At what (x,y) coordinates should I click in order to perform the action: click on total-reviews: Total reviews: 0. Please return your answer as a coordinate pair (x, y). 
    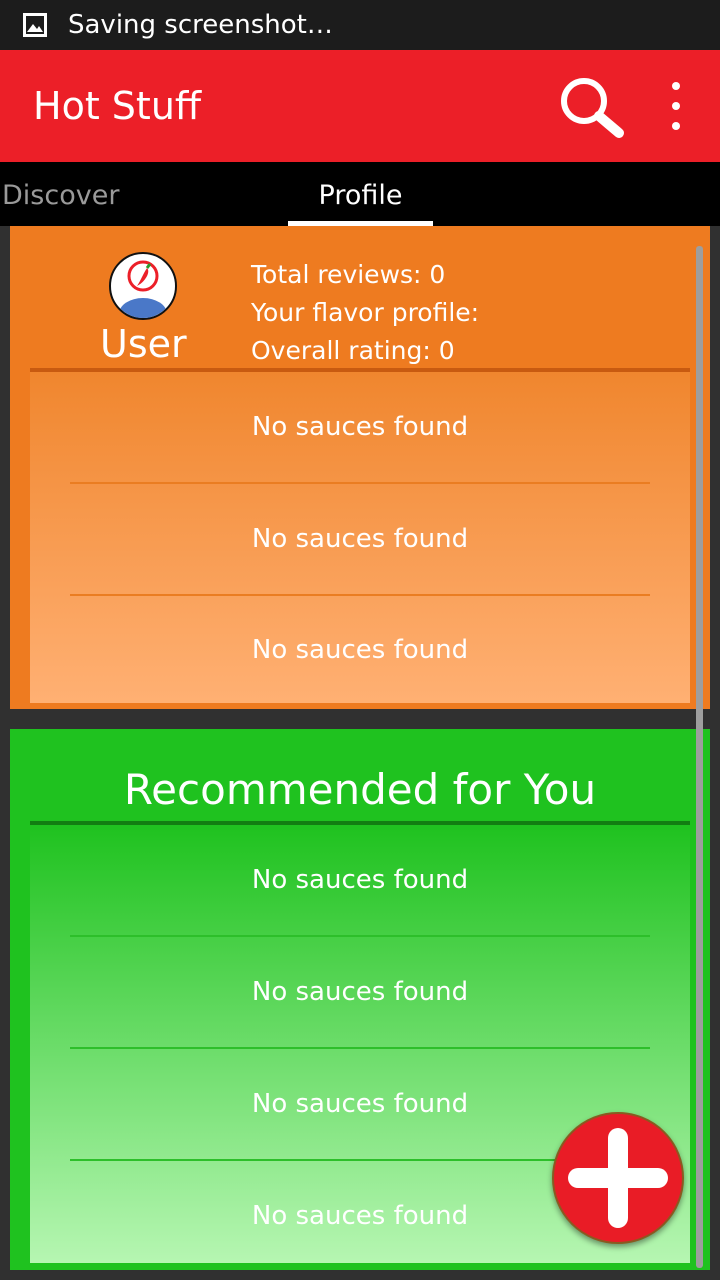
    Looking at the image, I should click on (348, 274).